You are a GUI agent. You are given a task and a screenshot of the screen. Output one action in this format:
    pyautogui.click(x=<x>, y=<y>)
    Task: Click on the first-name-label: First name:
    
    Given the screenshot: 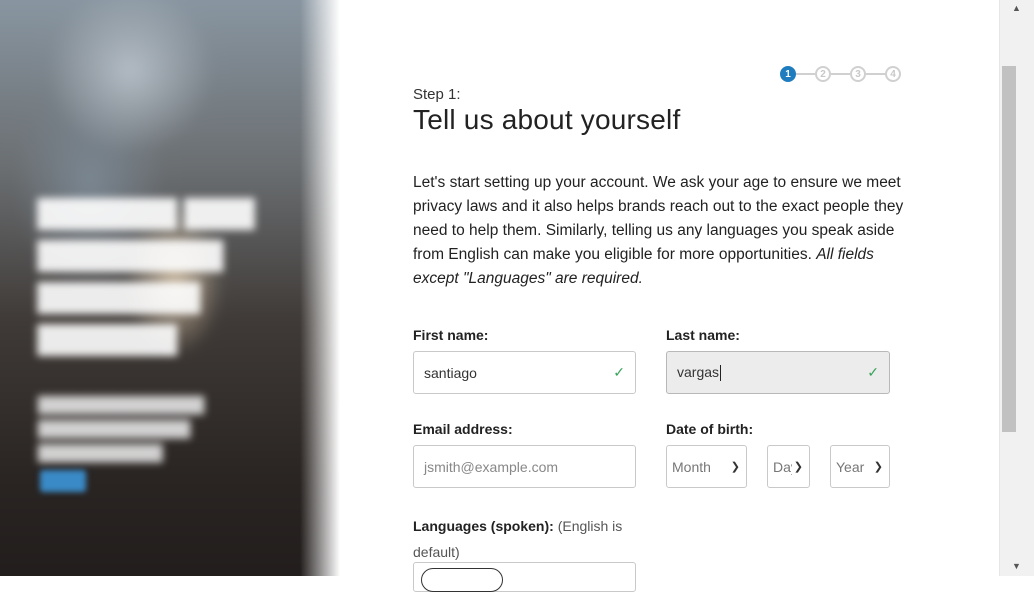 What is the action you would take?
    pyautogui.click(x=451, y=335)
    